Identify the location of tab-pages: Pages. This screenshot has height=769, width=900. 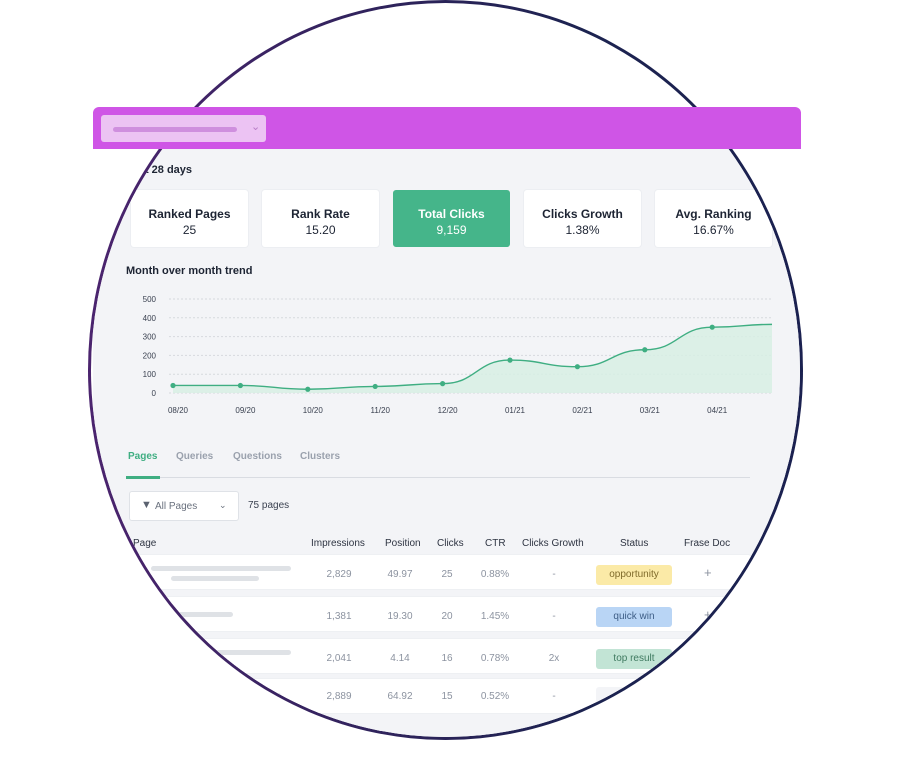
(142, 456).